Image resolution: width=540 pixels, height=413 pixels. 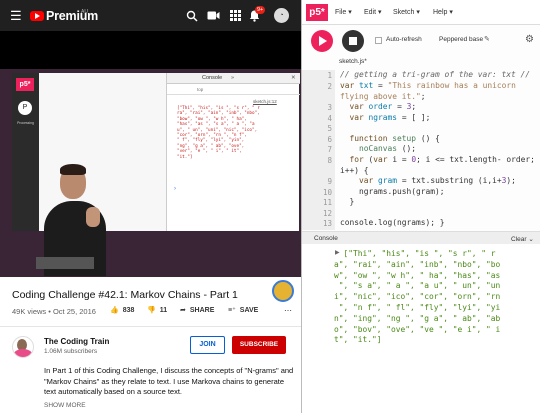 I want to click on menu-sketch: Sketch ▾, so click(x=406, y=12).